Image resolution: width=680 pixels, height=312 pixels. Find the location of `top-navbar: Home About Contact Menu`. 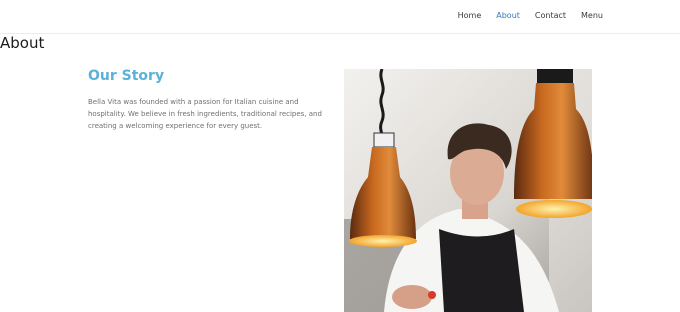

top-navbar: Home About Contact Menu is located at coordinates (340, 17).